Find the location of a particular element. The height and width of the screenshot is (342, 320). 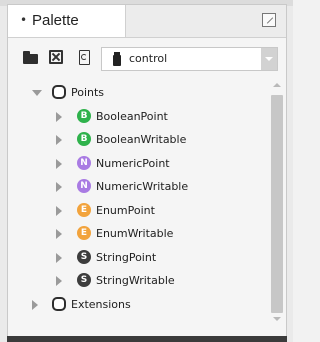

refresh-palette-icon is located at coordinates (85, 58).